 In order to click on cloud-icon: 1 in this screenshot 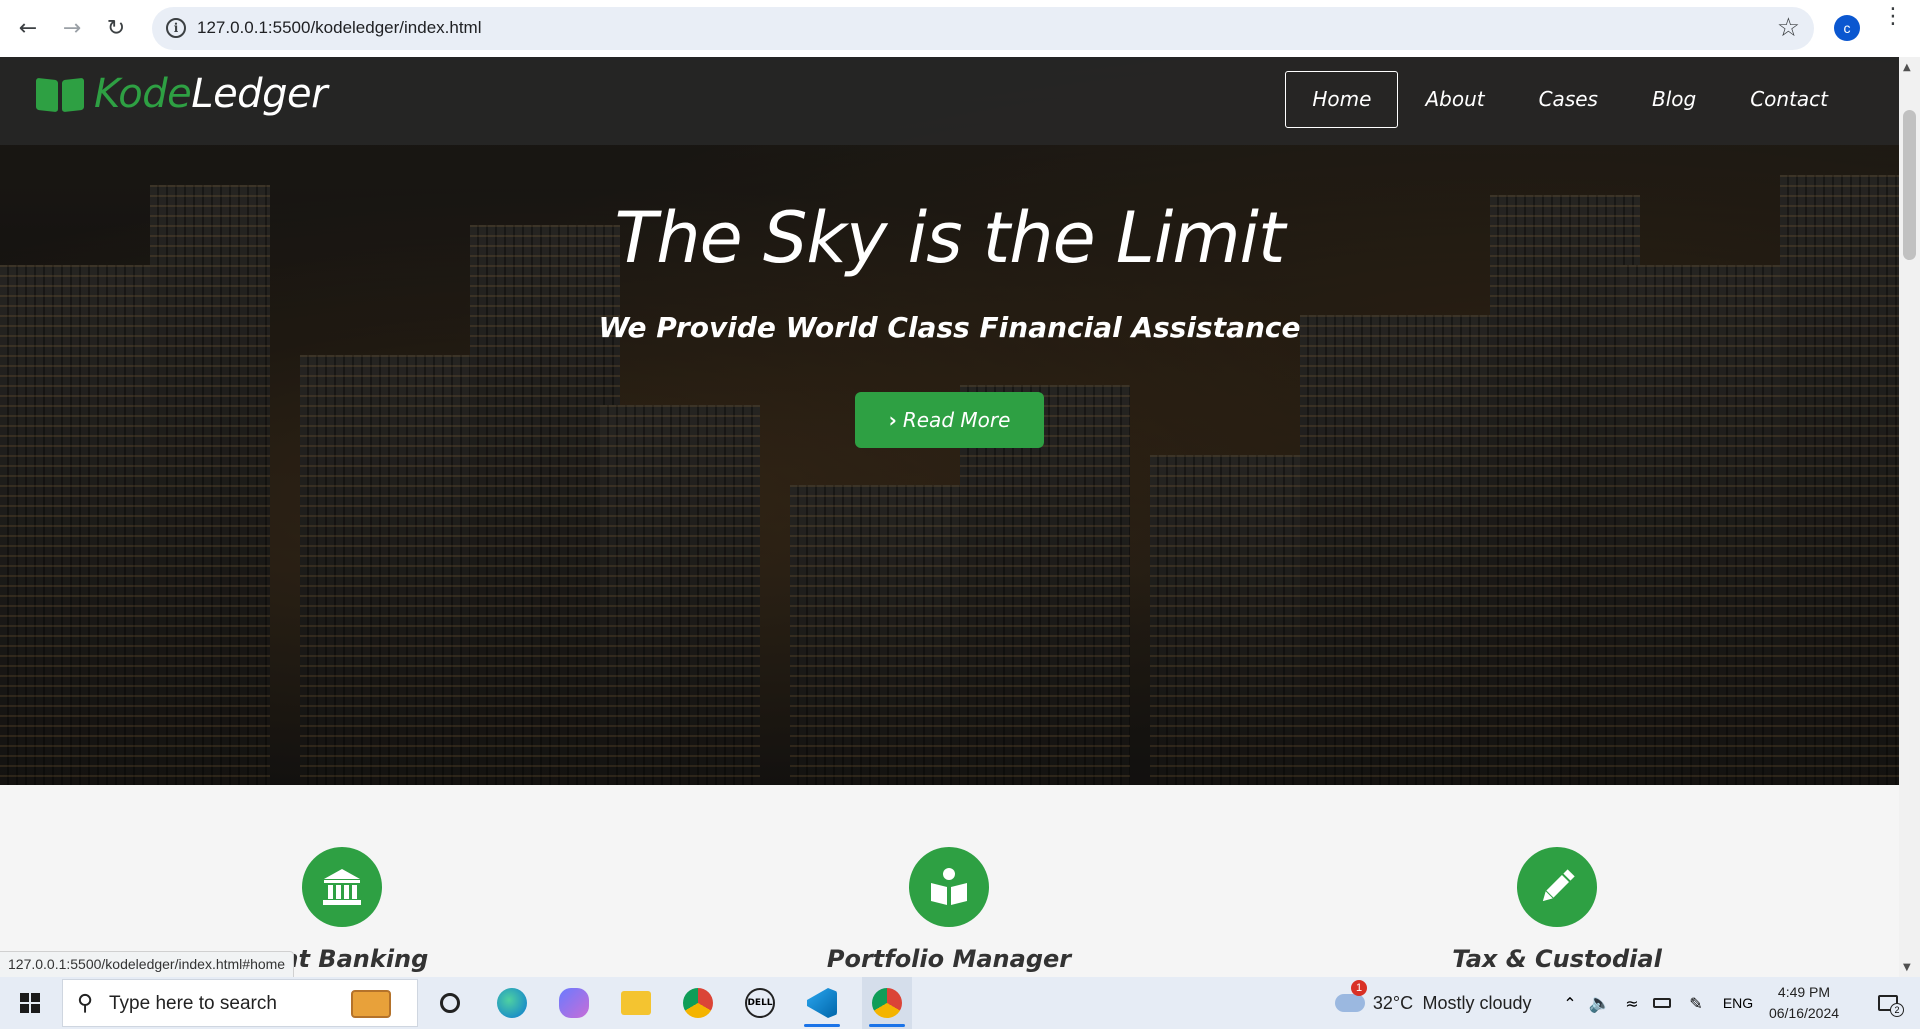, I will do `click(1351, 996)`.